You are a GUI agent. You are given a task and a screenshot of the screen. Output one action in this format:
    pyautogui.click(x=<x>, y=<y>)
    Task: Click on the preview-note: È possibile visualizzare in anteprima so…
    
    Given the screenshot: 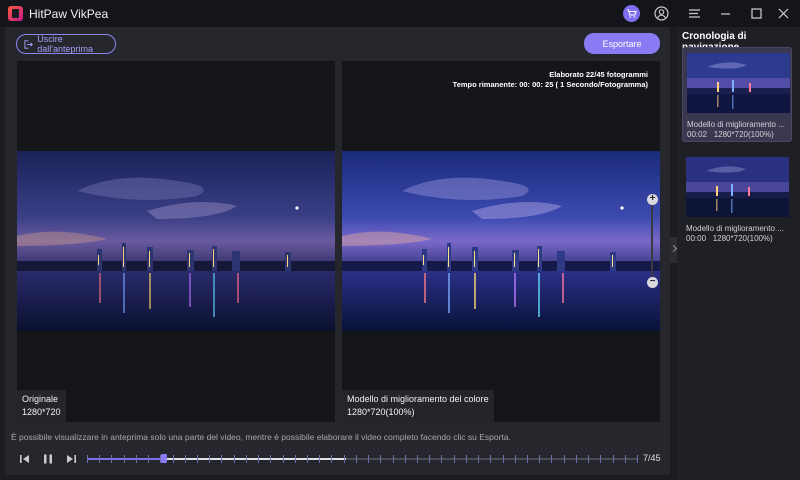 What is the action you would take?
    pyautogui.click(x=261, y=437)
    